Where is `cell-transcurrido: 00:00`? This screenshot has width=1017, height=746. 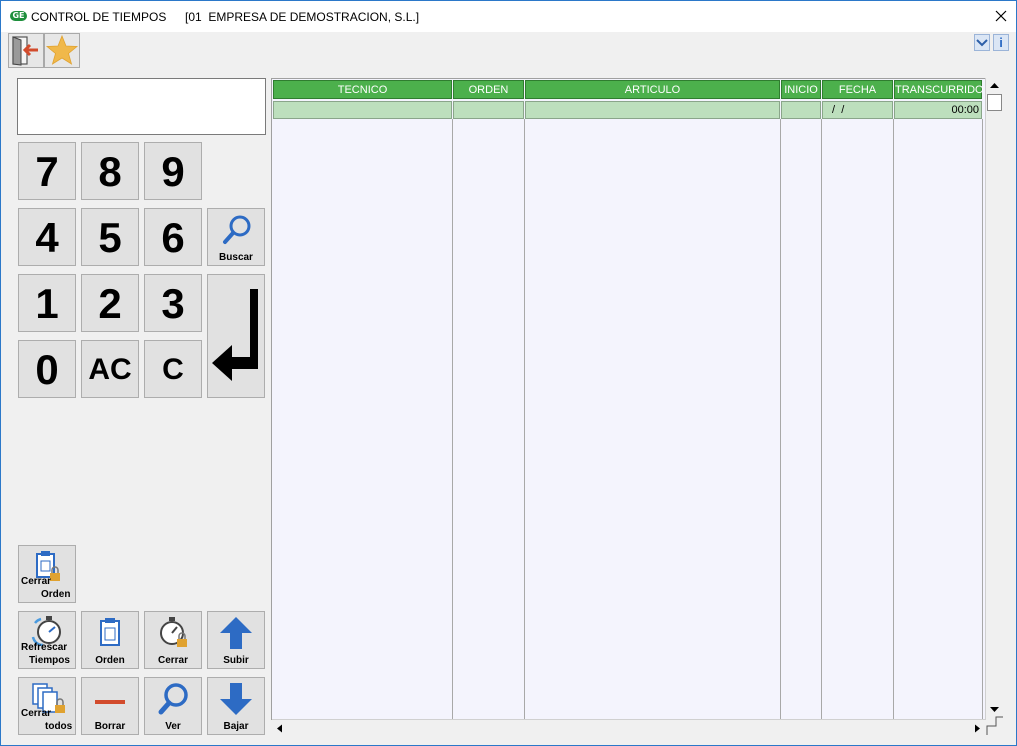
cell-transcurrido: 00:00 is located at coordinates (938, 110).